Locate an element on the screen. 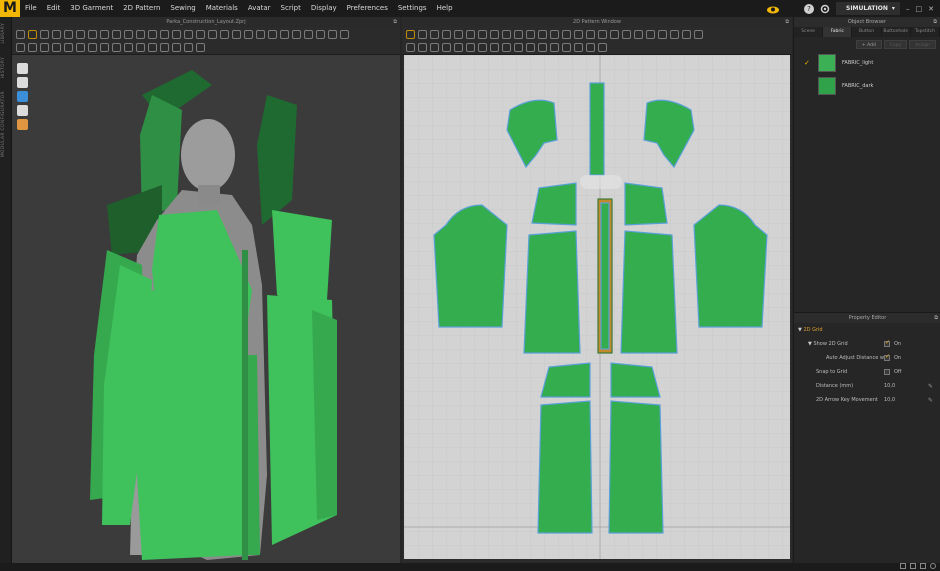 The width and height of the screenshot is (940, 571). menu-edit: Edit is located at coordinates (54, 8).